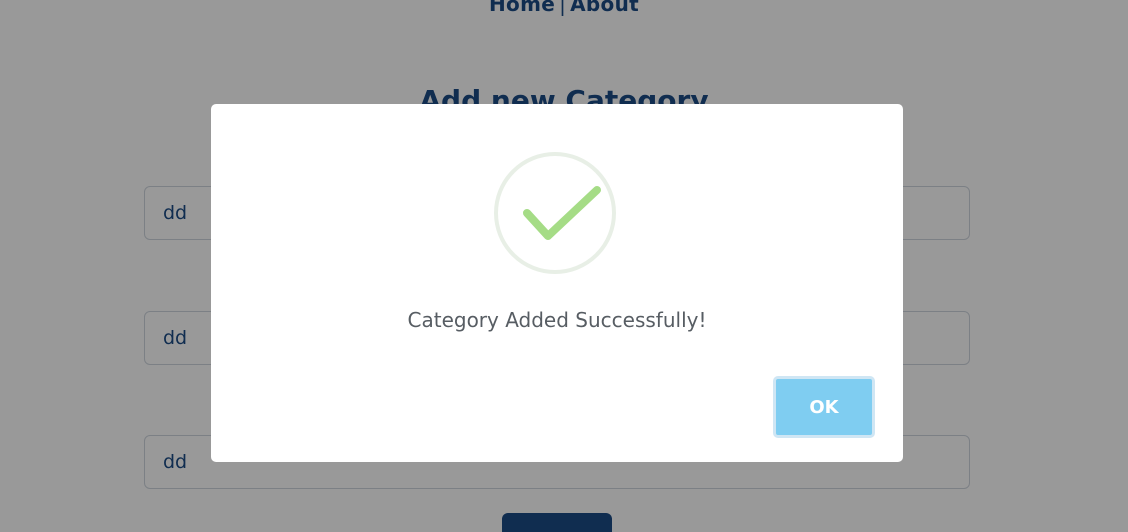  I want to click on ok-button: OK, so click(824, 407).